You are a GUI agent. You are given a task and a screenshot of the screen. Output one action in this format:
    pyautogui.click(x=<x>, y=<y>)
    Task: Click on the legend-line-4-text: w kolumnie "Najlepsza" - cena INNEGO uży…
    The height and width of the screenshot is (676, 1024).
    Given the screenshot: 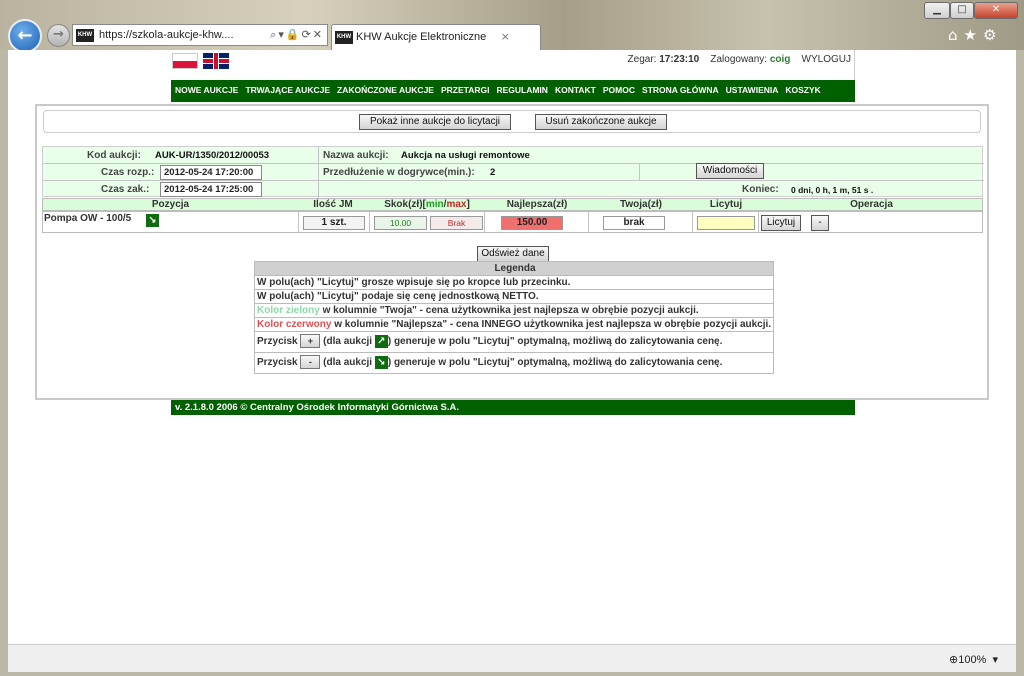 What is the action you would take?
    pyautogui.click(x=551, y=324)
    